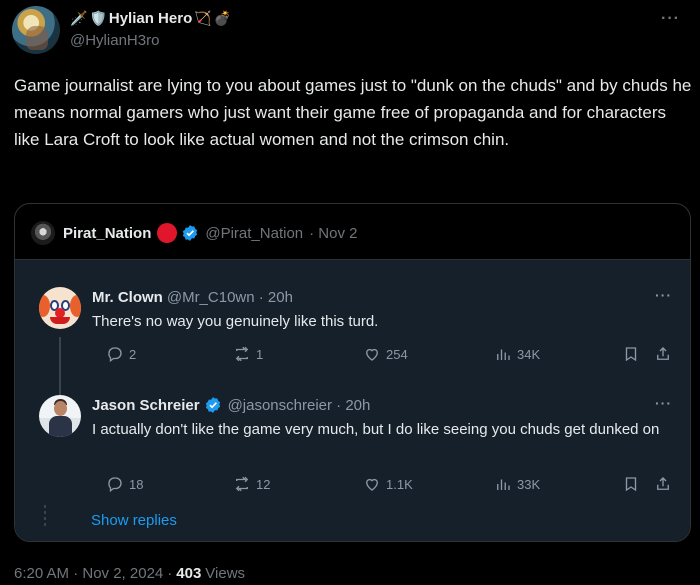 The height and width of the screenshot is (585, 700). Describe the element at coordinates (251, 484) in the screenshot. I see `repost-action: 12` at that location.